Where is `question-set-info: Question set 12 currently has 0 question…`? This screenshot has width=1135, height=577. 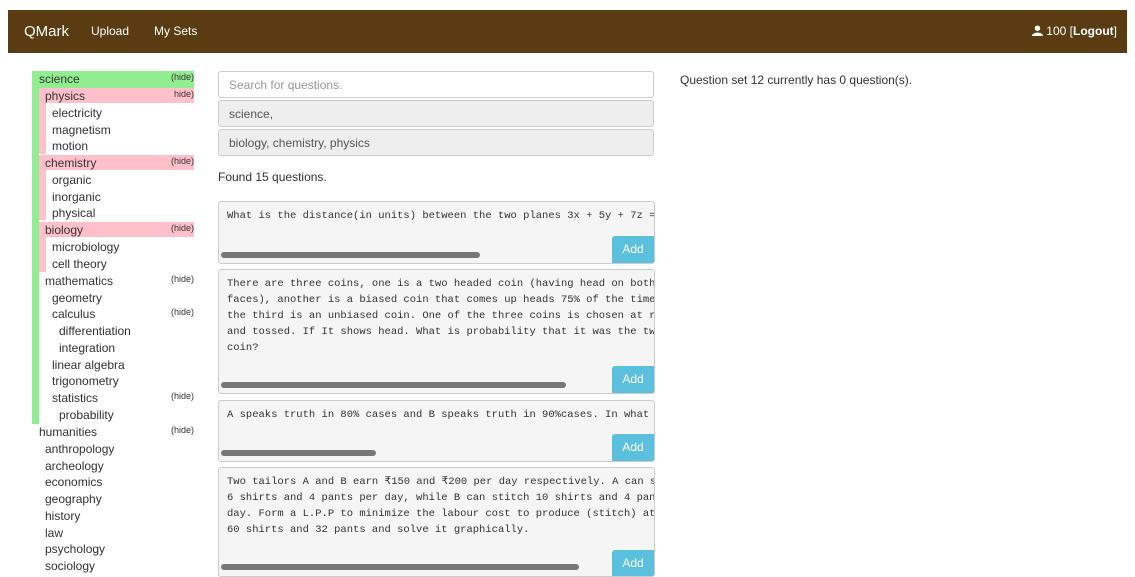 question-set-info: Question set 12 currently has 0 question… is located at coordinates (796, 80).